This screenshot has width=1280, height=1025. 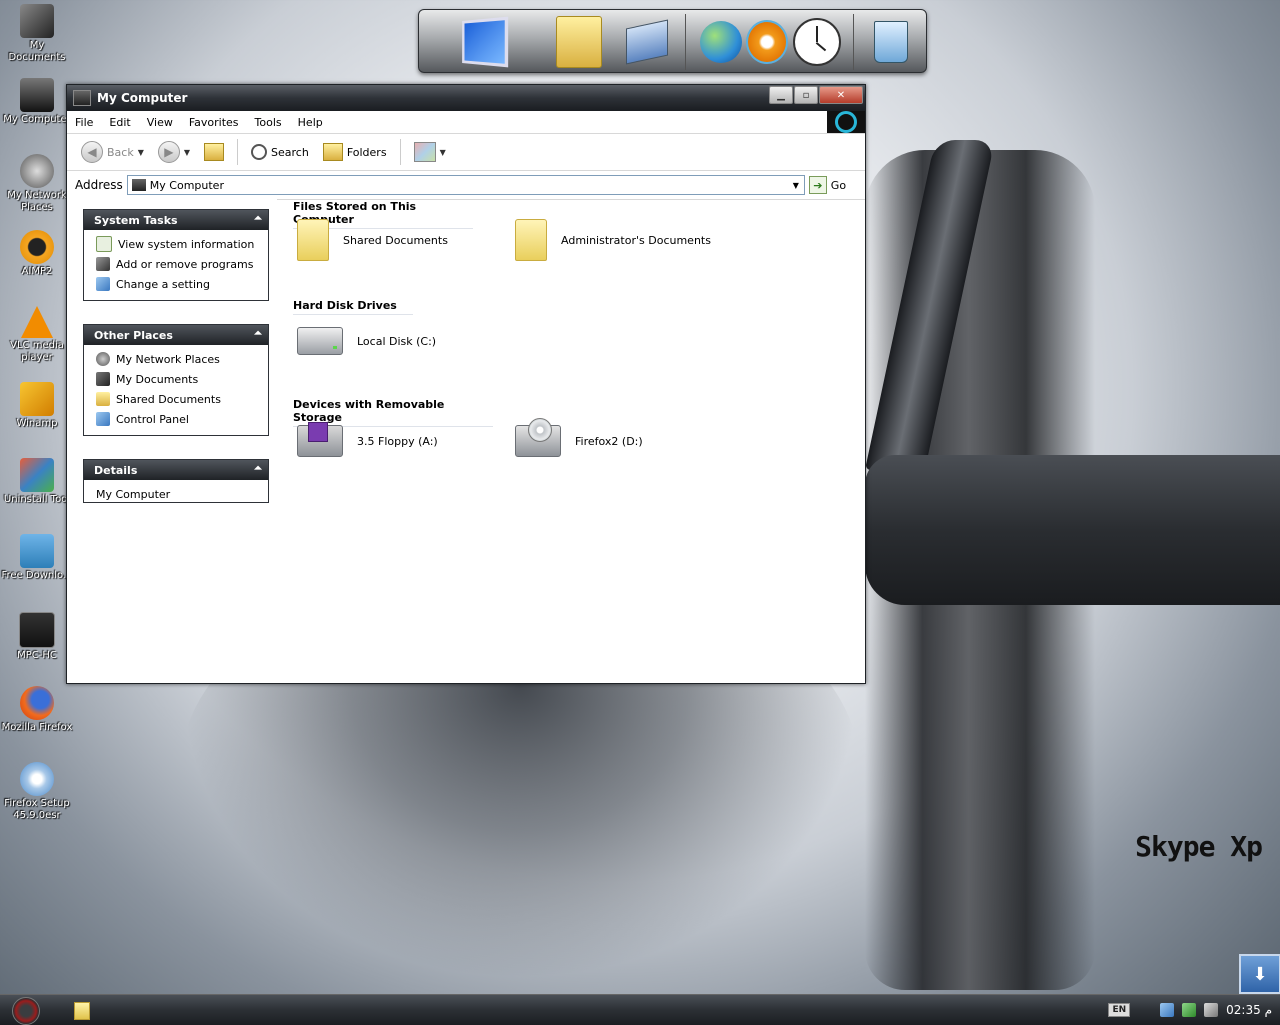 What do you see at coordinates (37, 637) in the screenshot?
I see `desktop-icon-mpc-hc: MPC-HC` at bounding box center [37, 637].